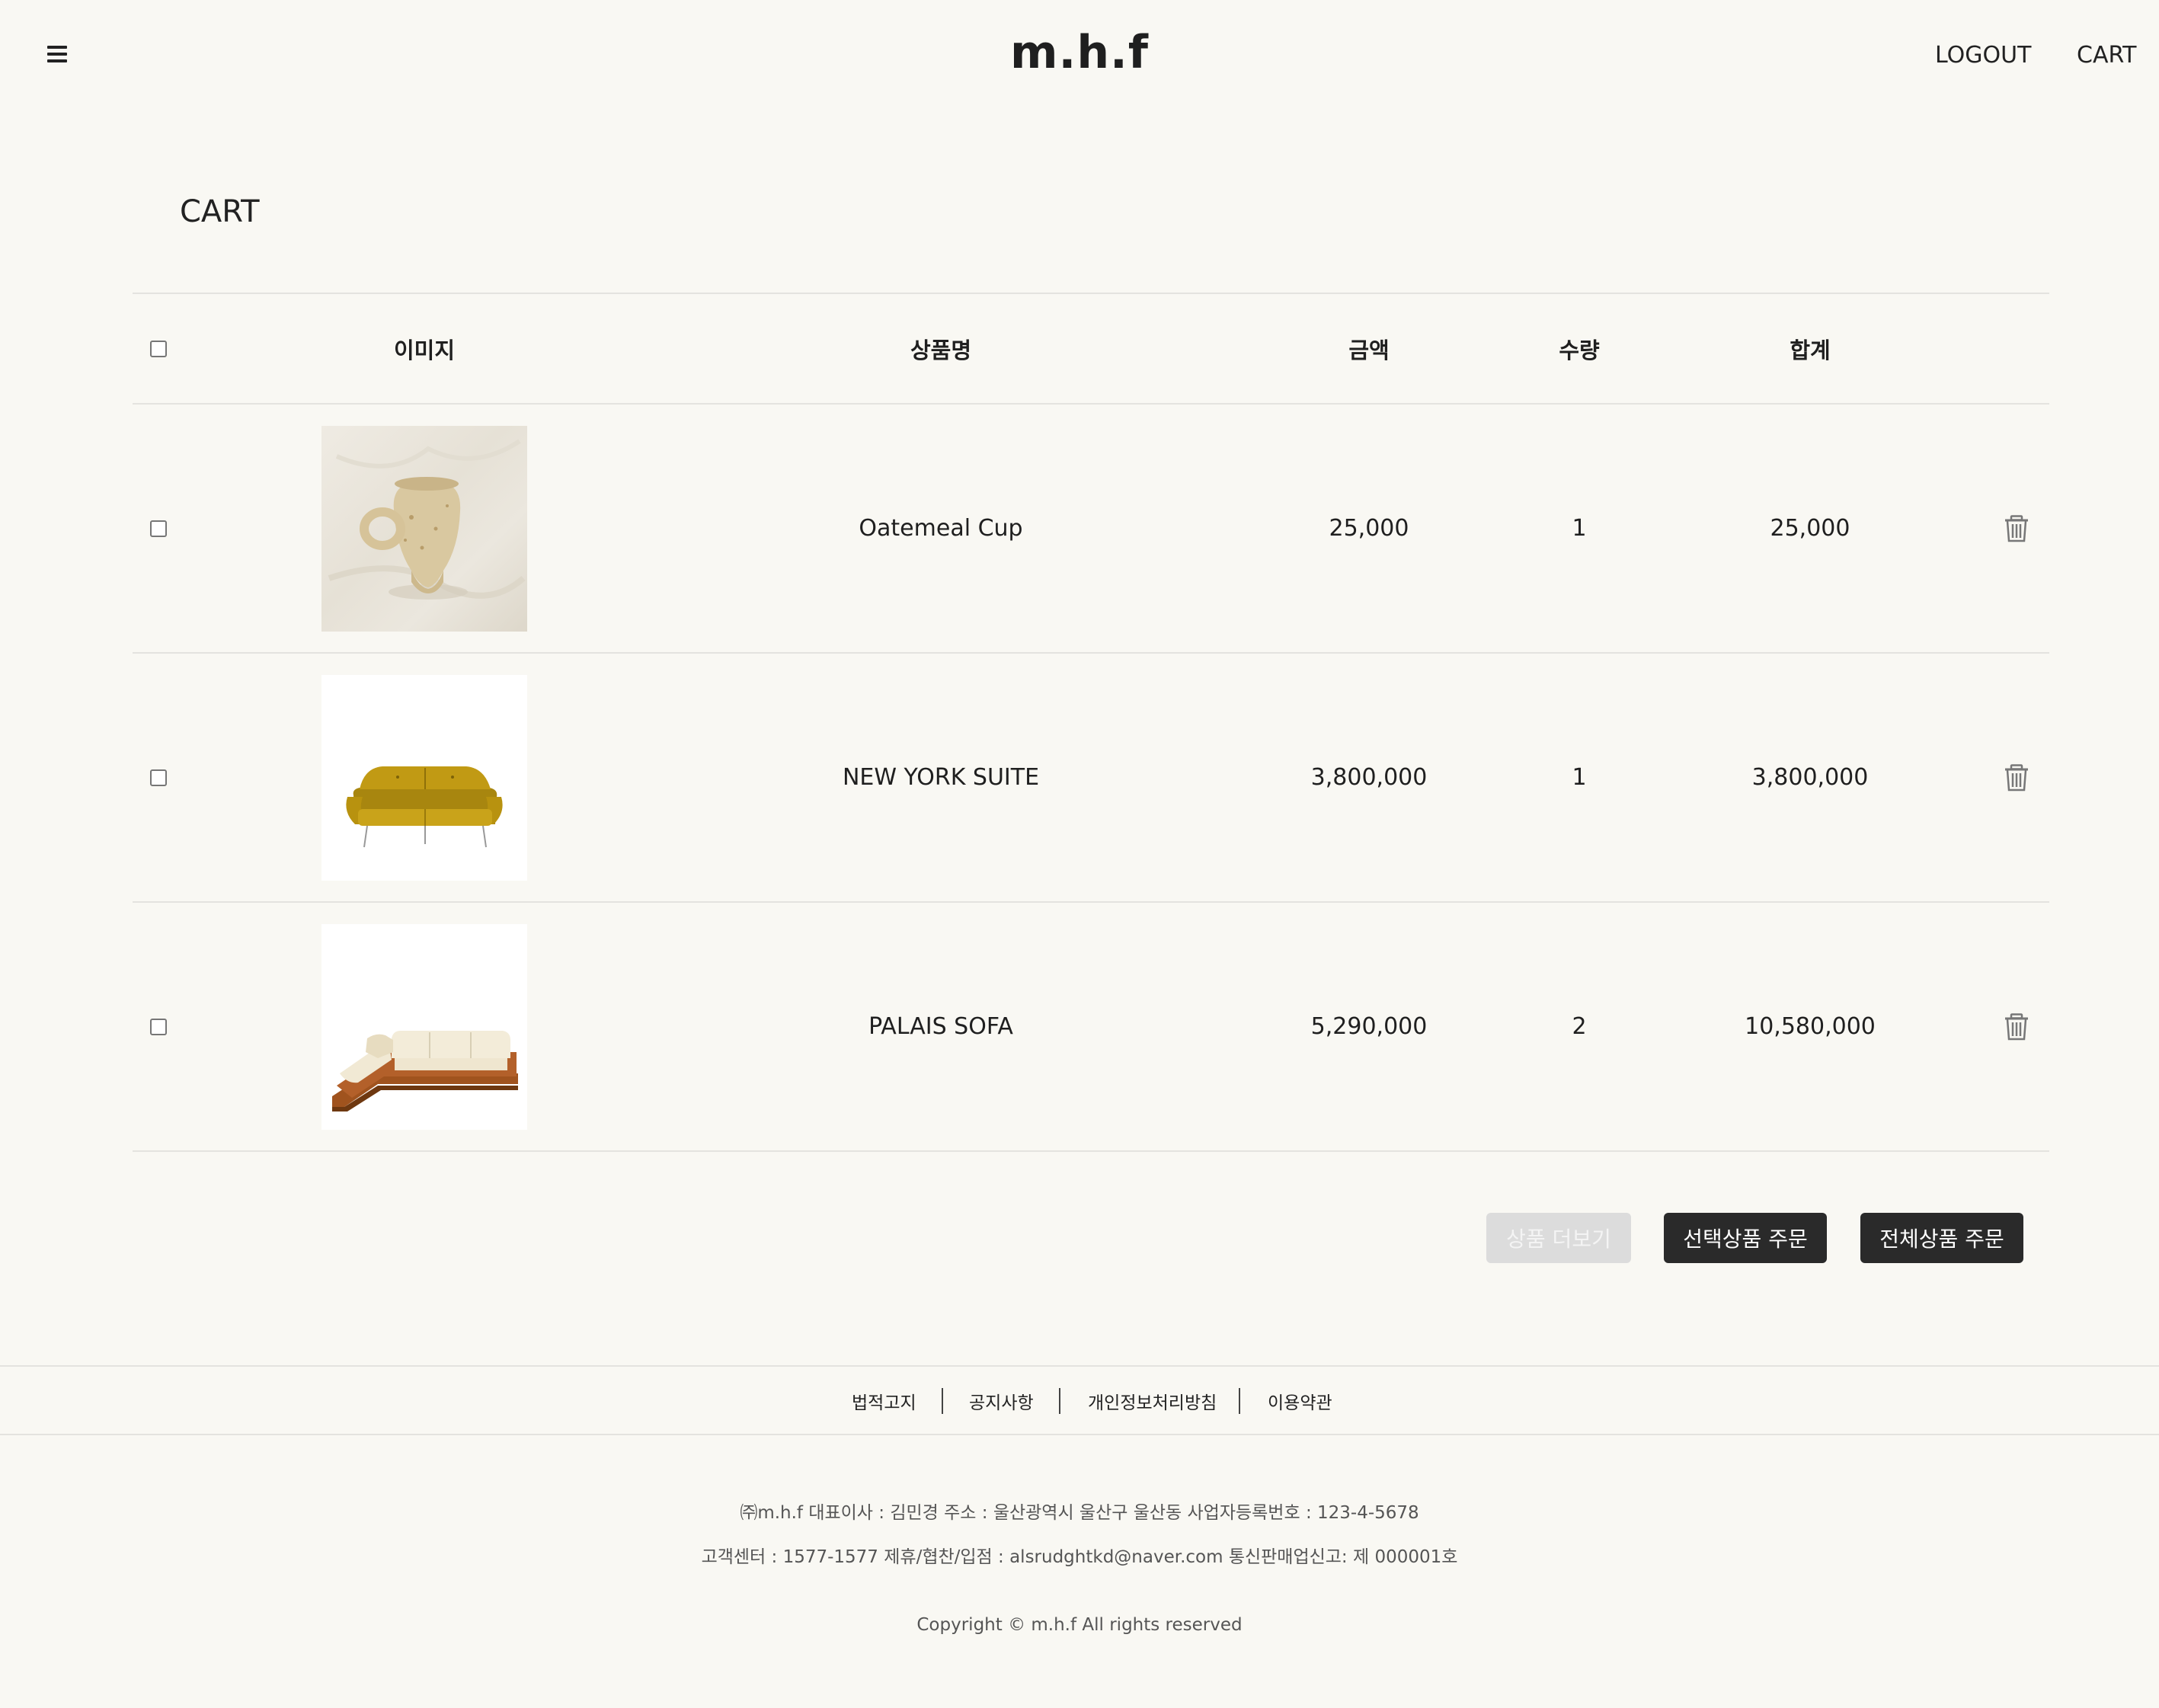 Image resolution: width=2159 pixels, height=1708 pixels. I want to click on row-name-cell: PALAIS SOFA, so click(941, 1026).